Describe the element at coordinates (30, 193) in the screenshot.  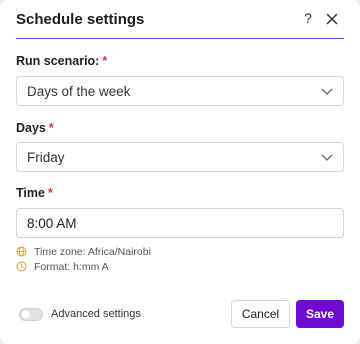
I see `time-label-text: Time` at that location.